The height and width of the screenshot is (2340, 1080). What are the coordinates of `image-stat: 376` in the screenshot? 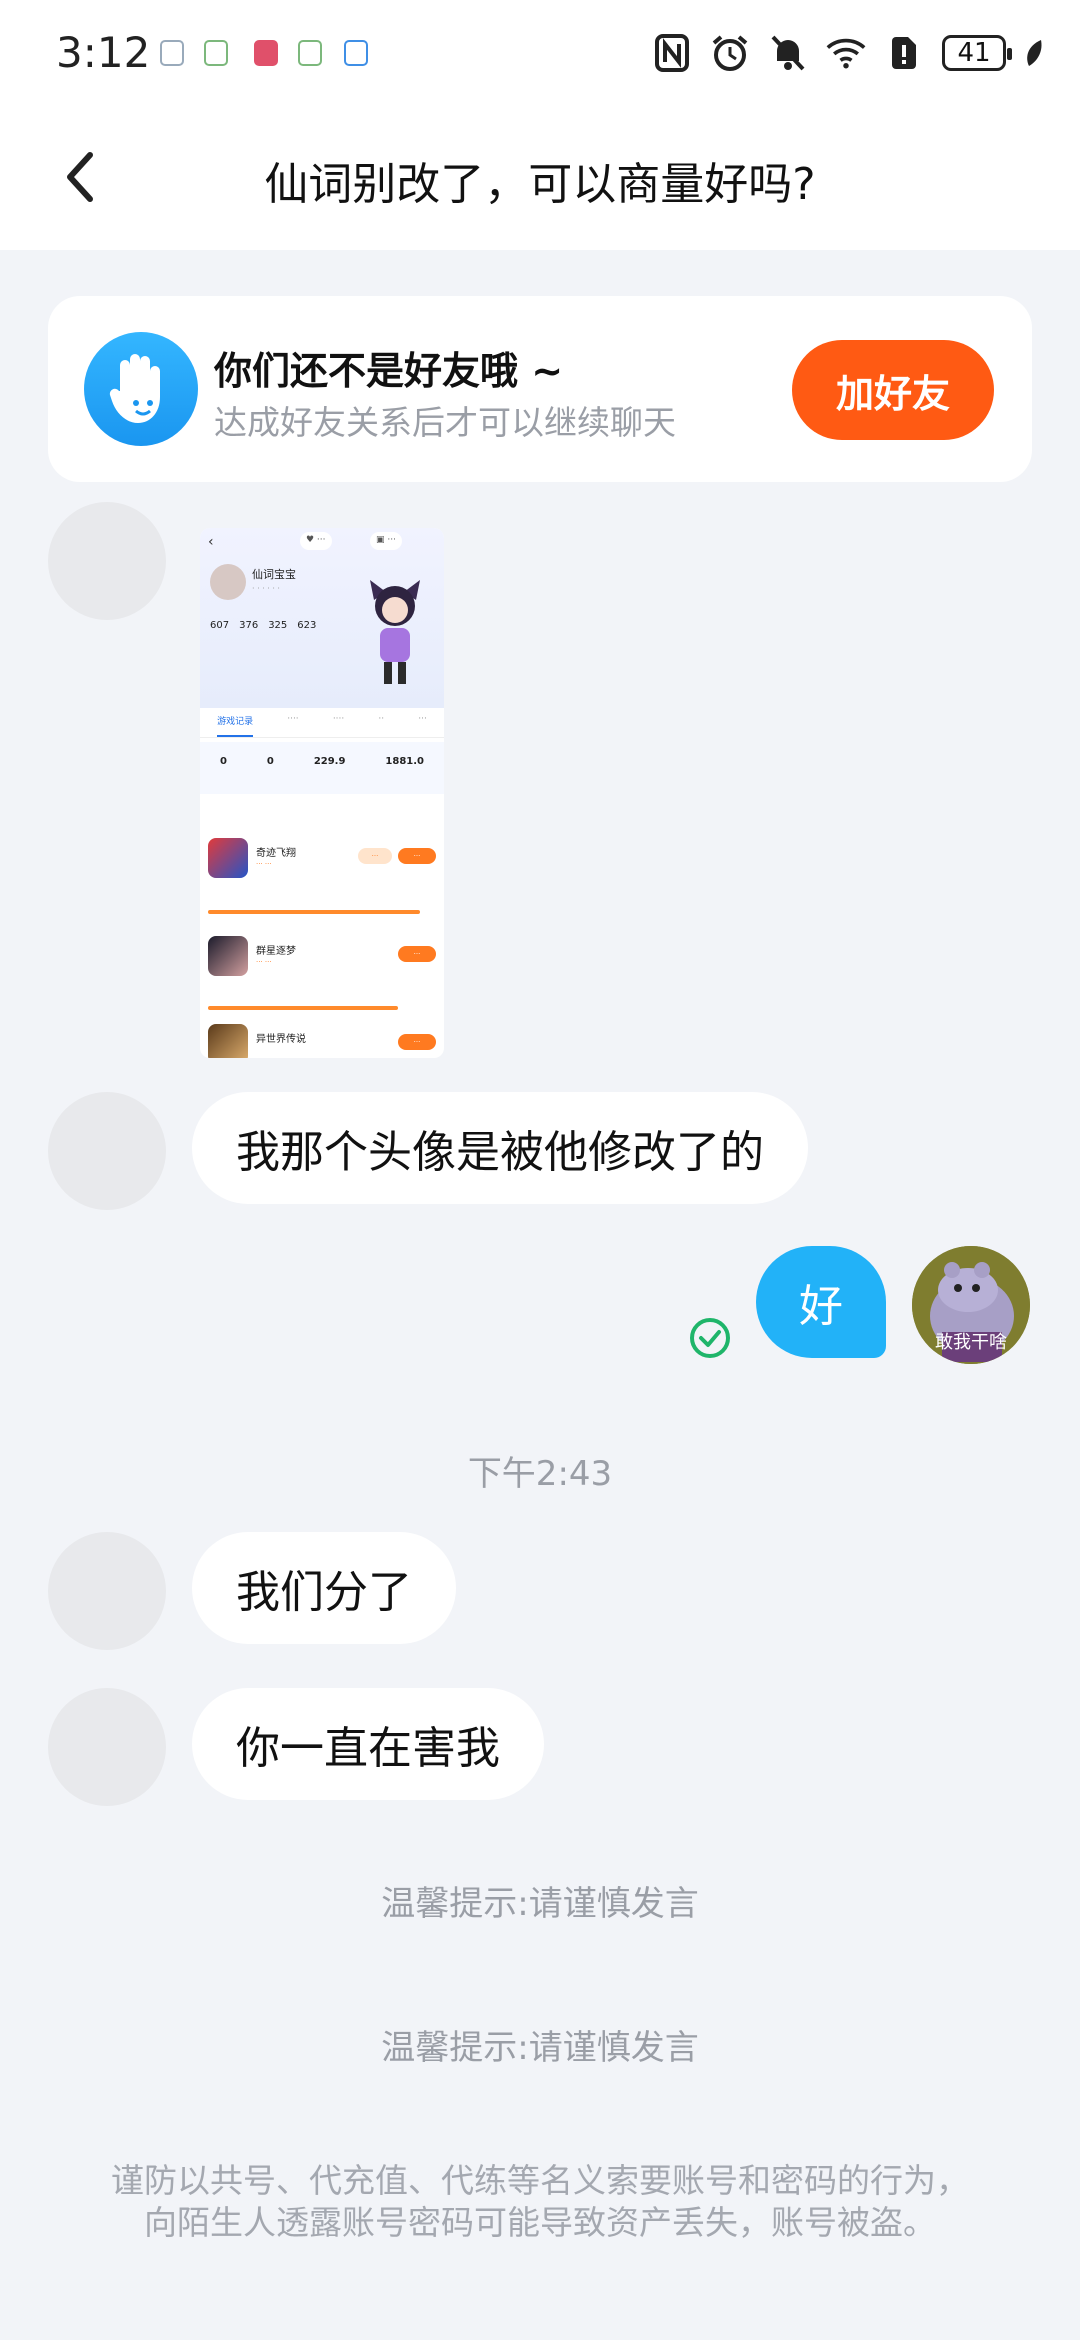 It's located at (249, 625).